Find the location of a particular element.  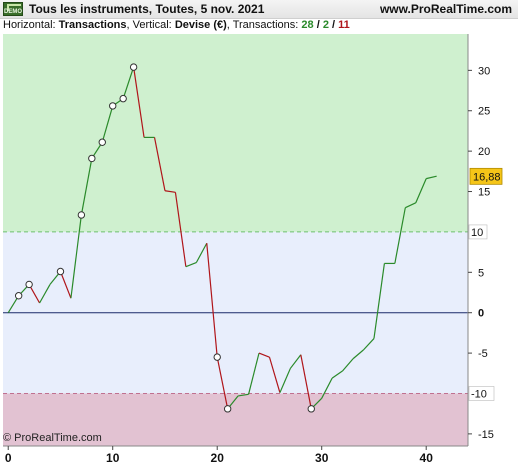

x-tick-label: 30 is located at coordinates (322, 458).